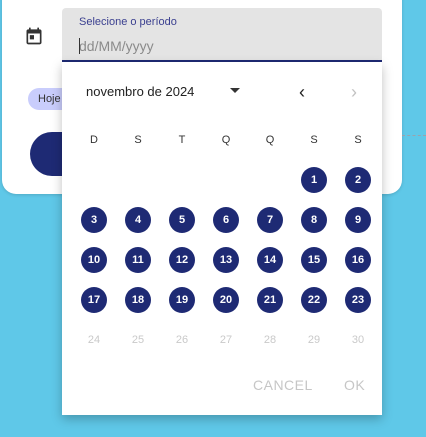  What do you see at coordinates (314, 260) in the screenshot?
I see `calendar-day: 15` at bounding box center [314, 260].